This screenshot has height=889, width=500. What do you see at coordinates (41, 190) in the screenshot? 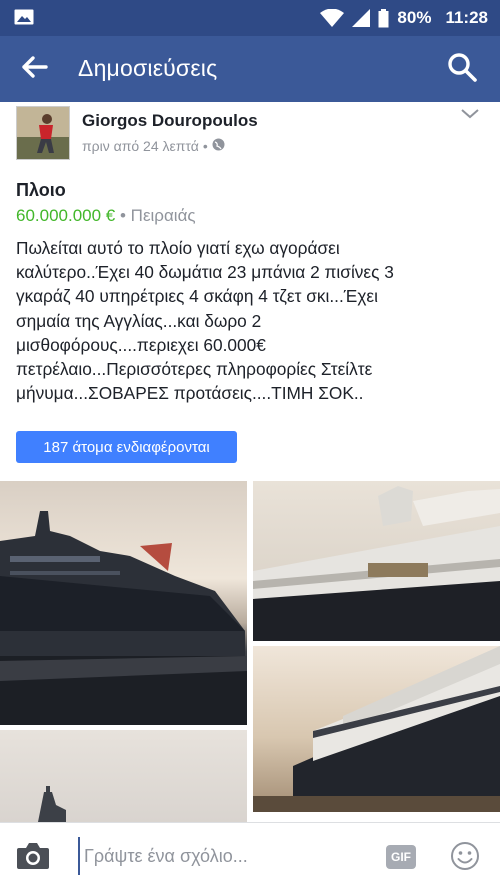
I see `item-title: Πλοιο` at bounding box center [41, 190].